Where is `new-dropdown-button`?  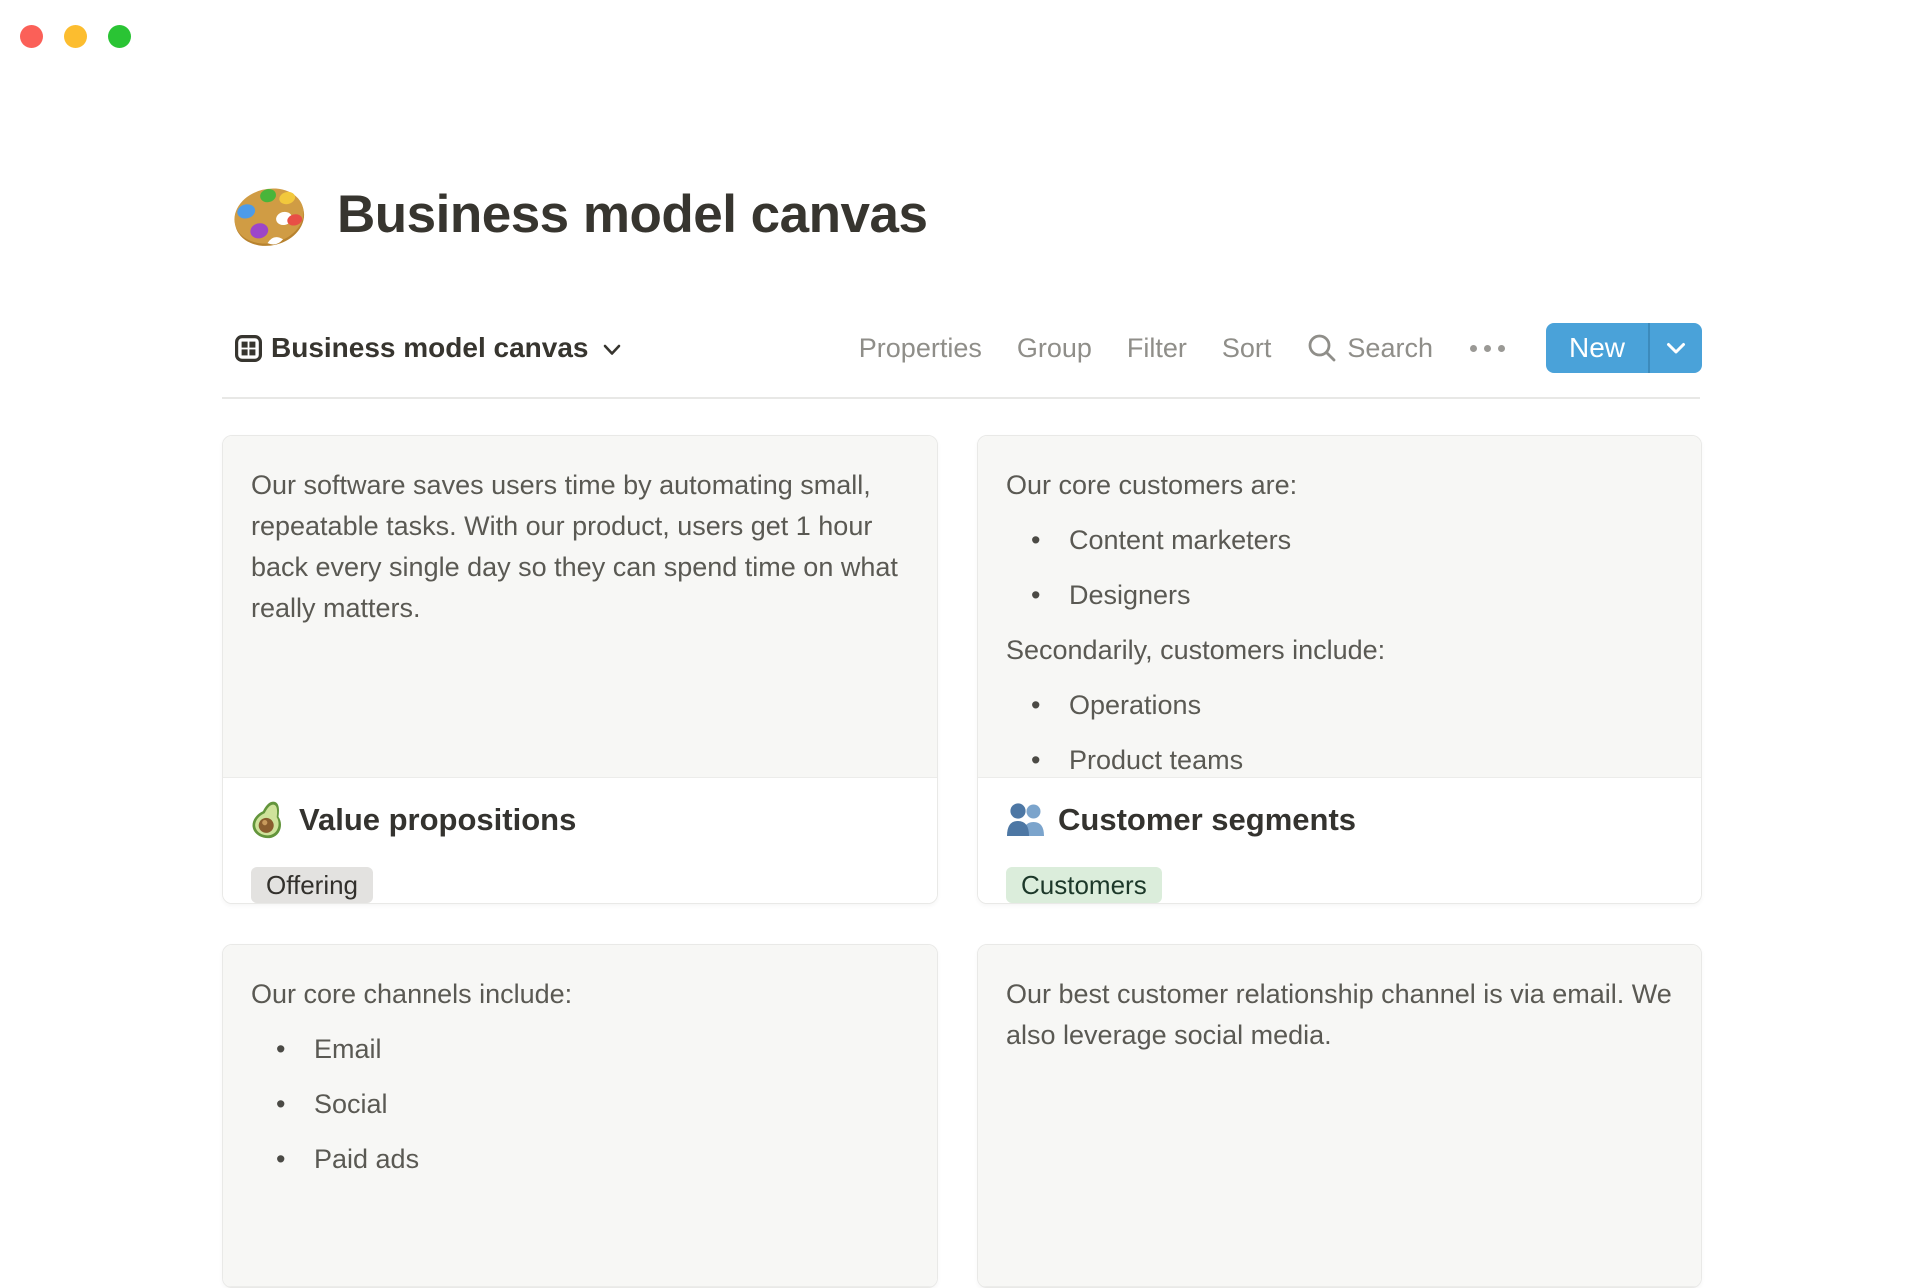
new-dropdown-button is located at coordinates (1676, 348).